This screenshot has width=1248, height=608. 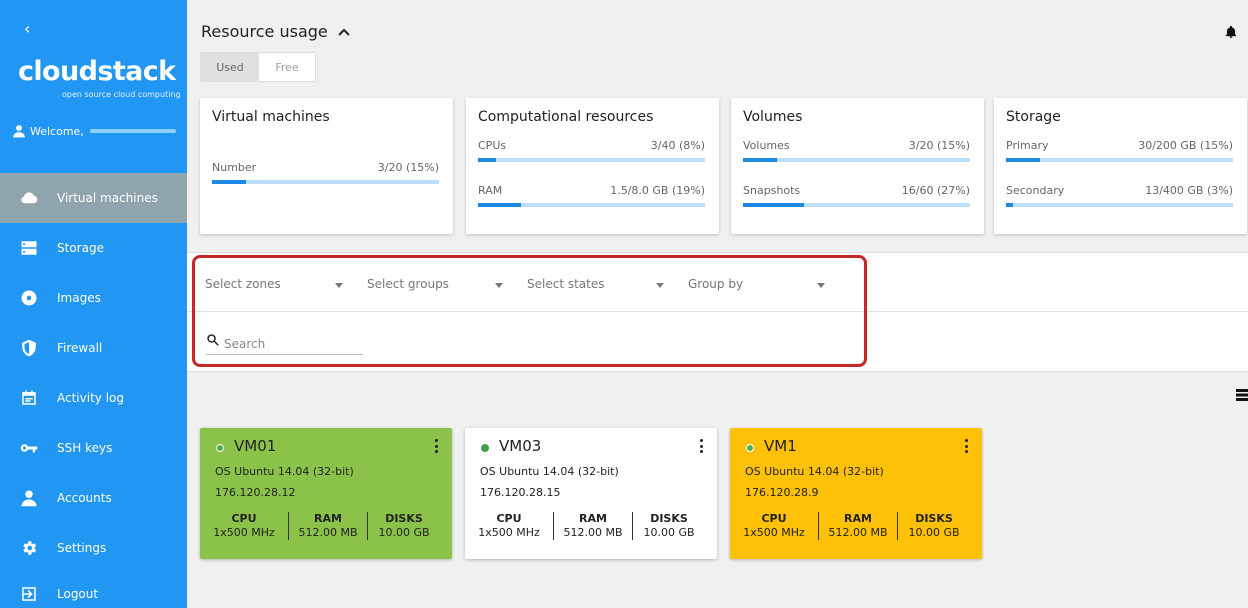 I want to click on card-title: Computational resources, so click(x=566, y=117).